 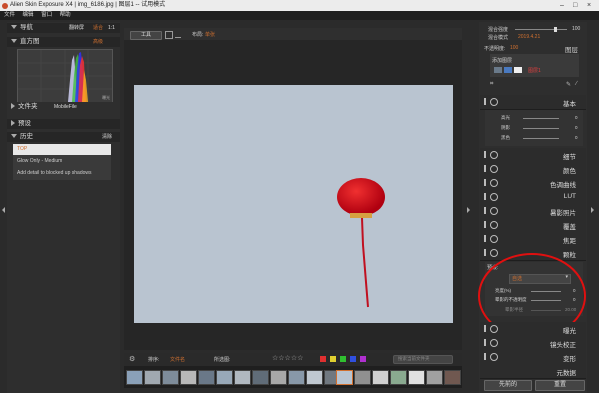 What do you see at coordinates (178, 35) in the screenshot?
I see `compare-view-icon` at bounding box center [178, 35].